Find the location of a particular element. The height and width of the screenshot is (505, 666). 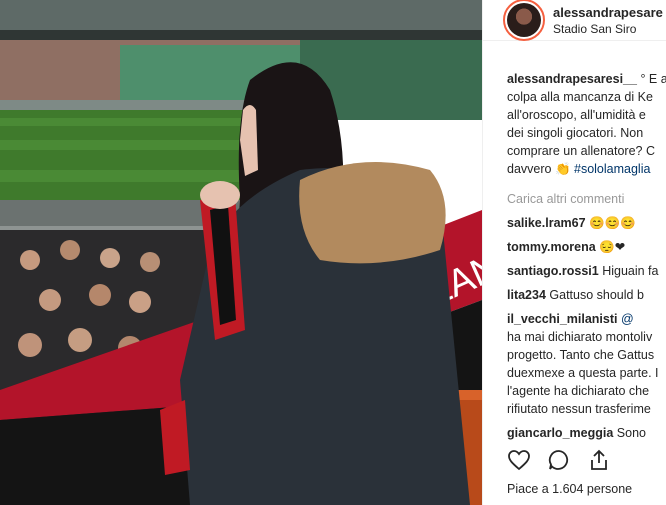

comment-icon is located at coordinates (559, 460).